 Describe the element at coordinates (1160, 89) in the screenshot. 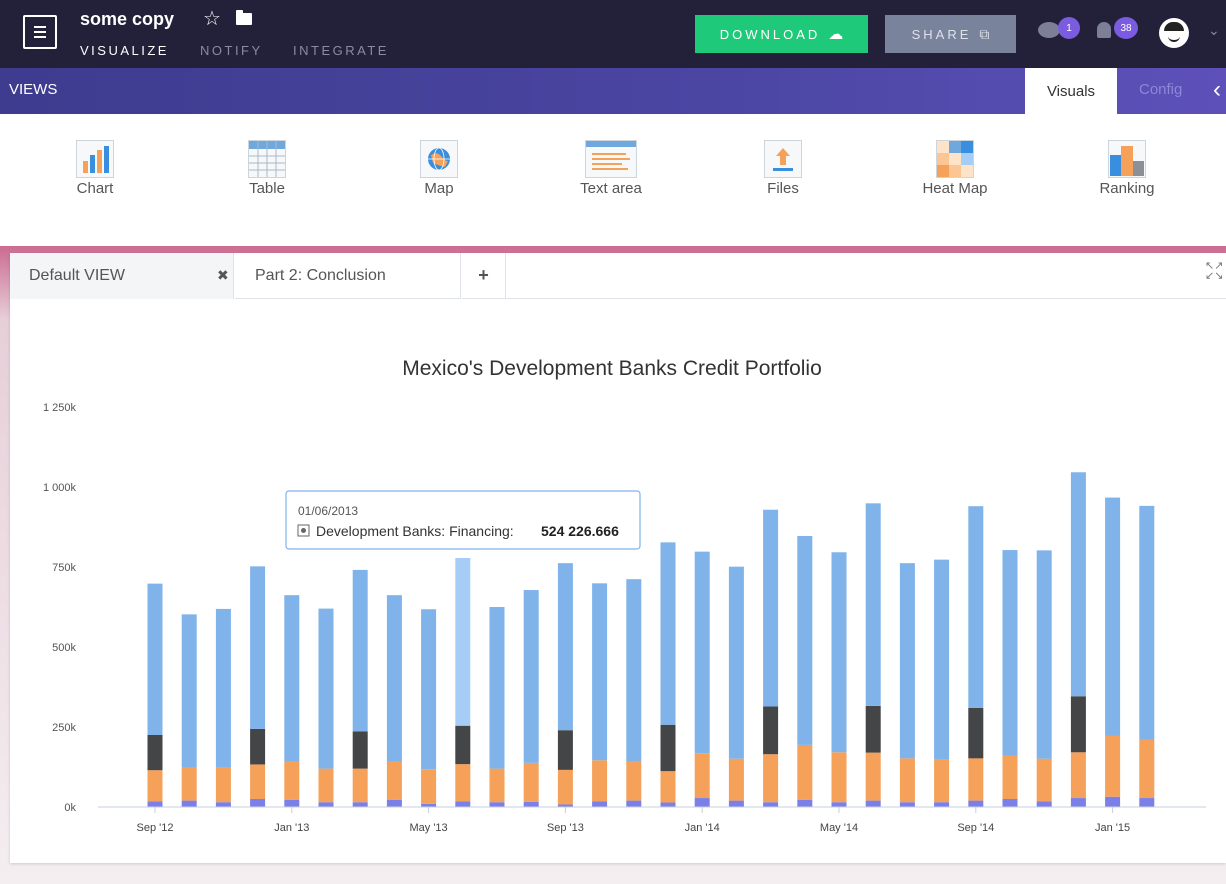

I see `tab-config: Config` at that location.